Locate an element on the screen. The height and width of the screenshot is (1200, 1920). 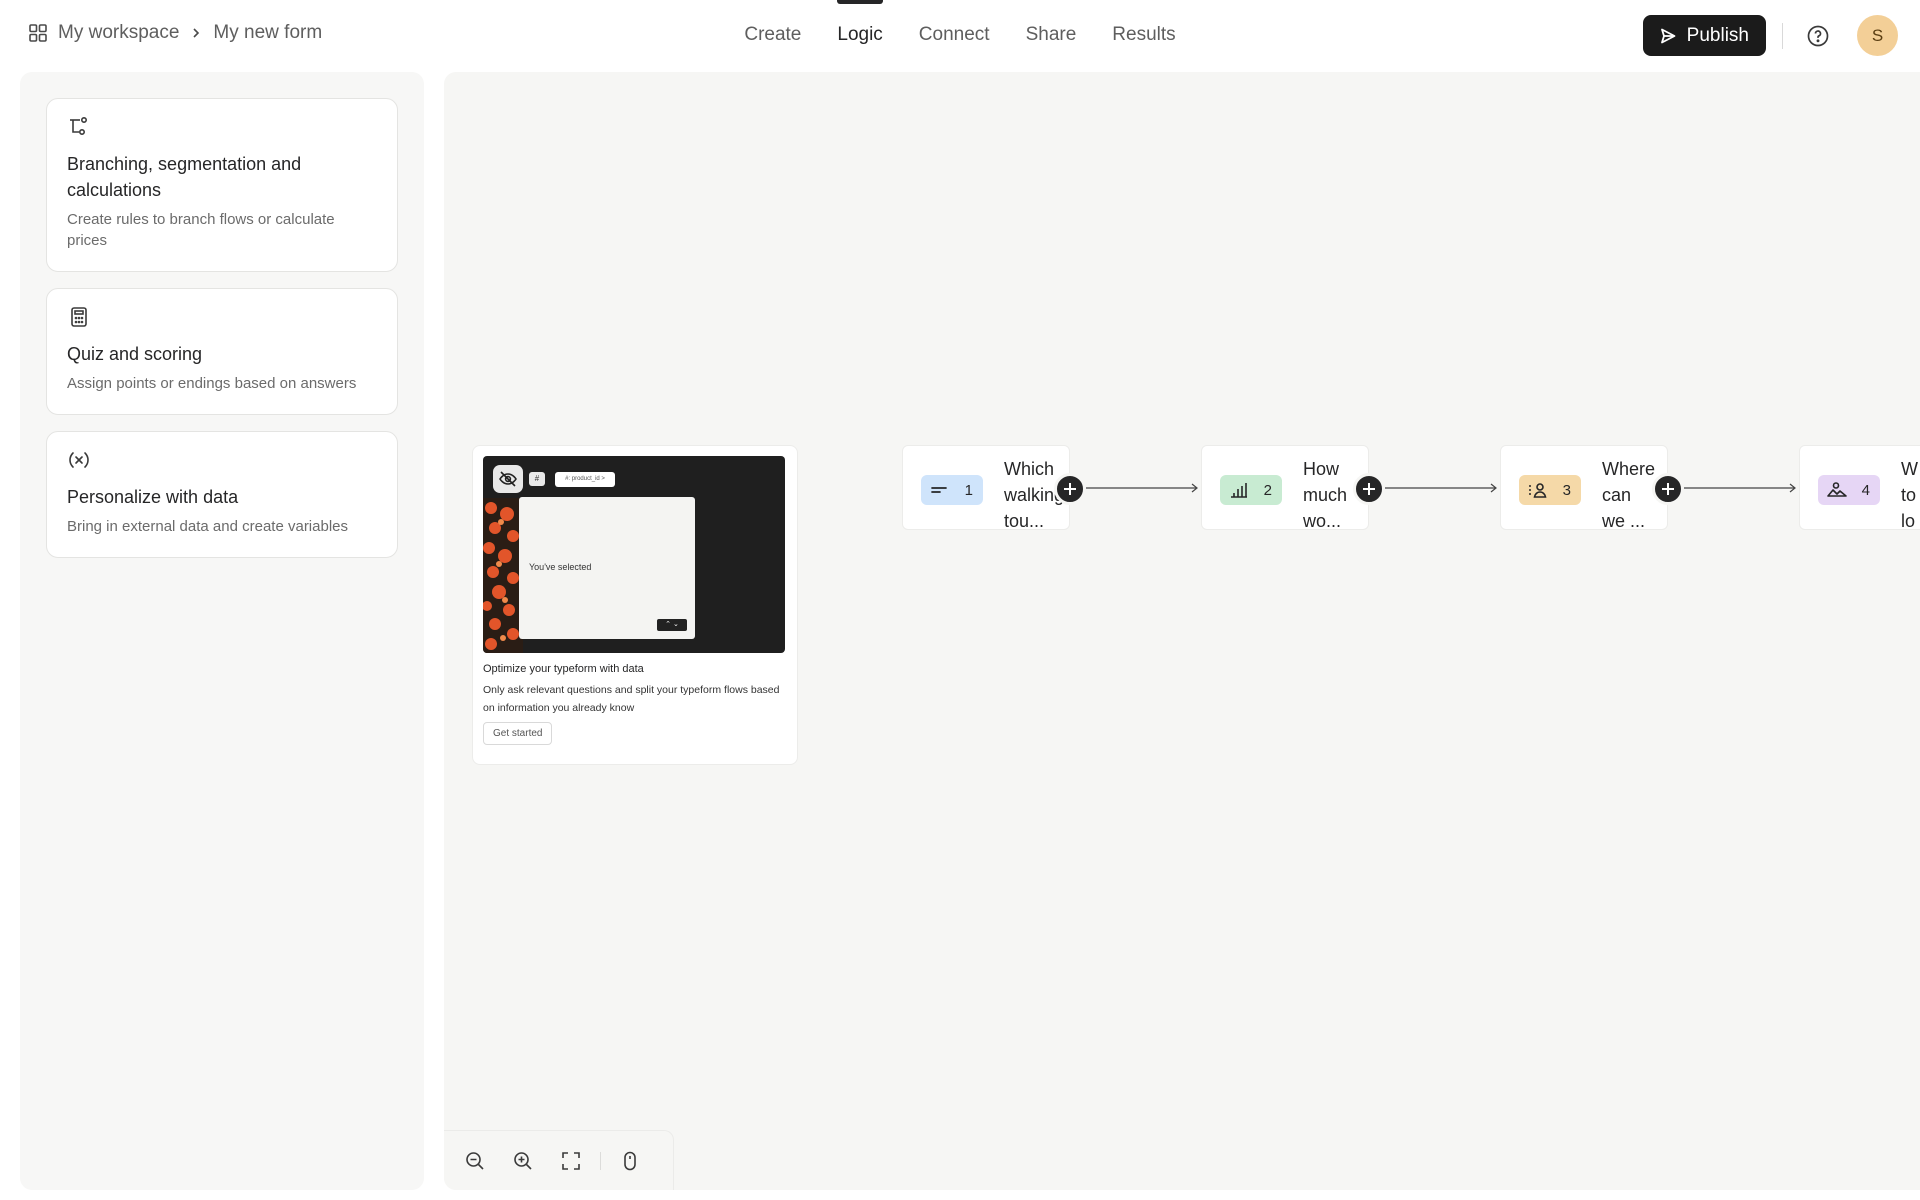
flowers-image is located at coordinates (503, 575).